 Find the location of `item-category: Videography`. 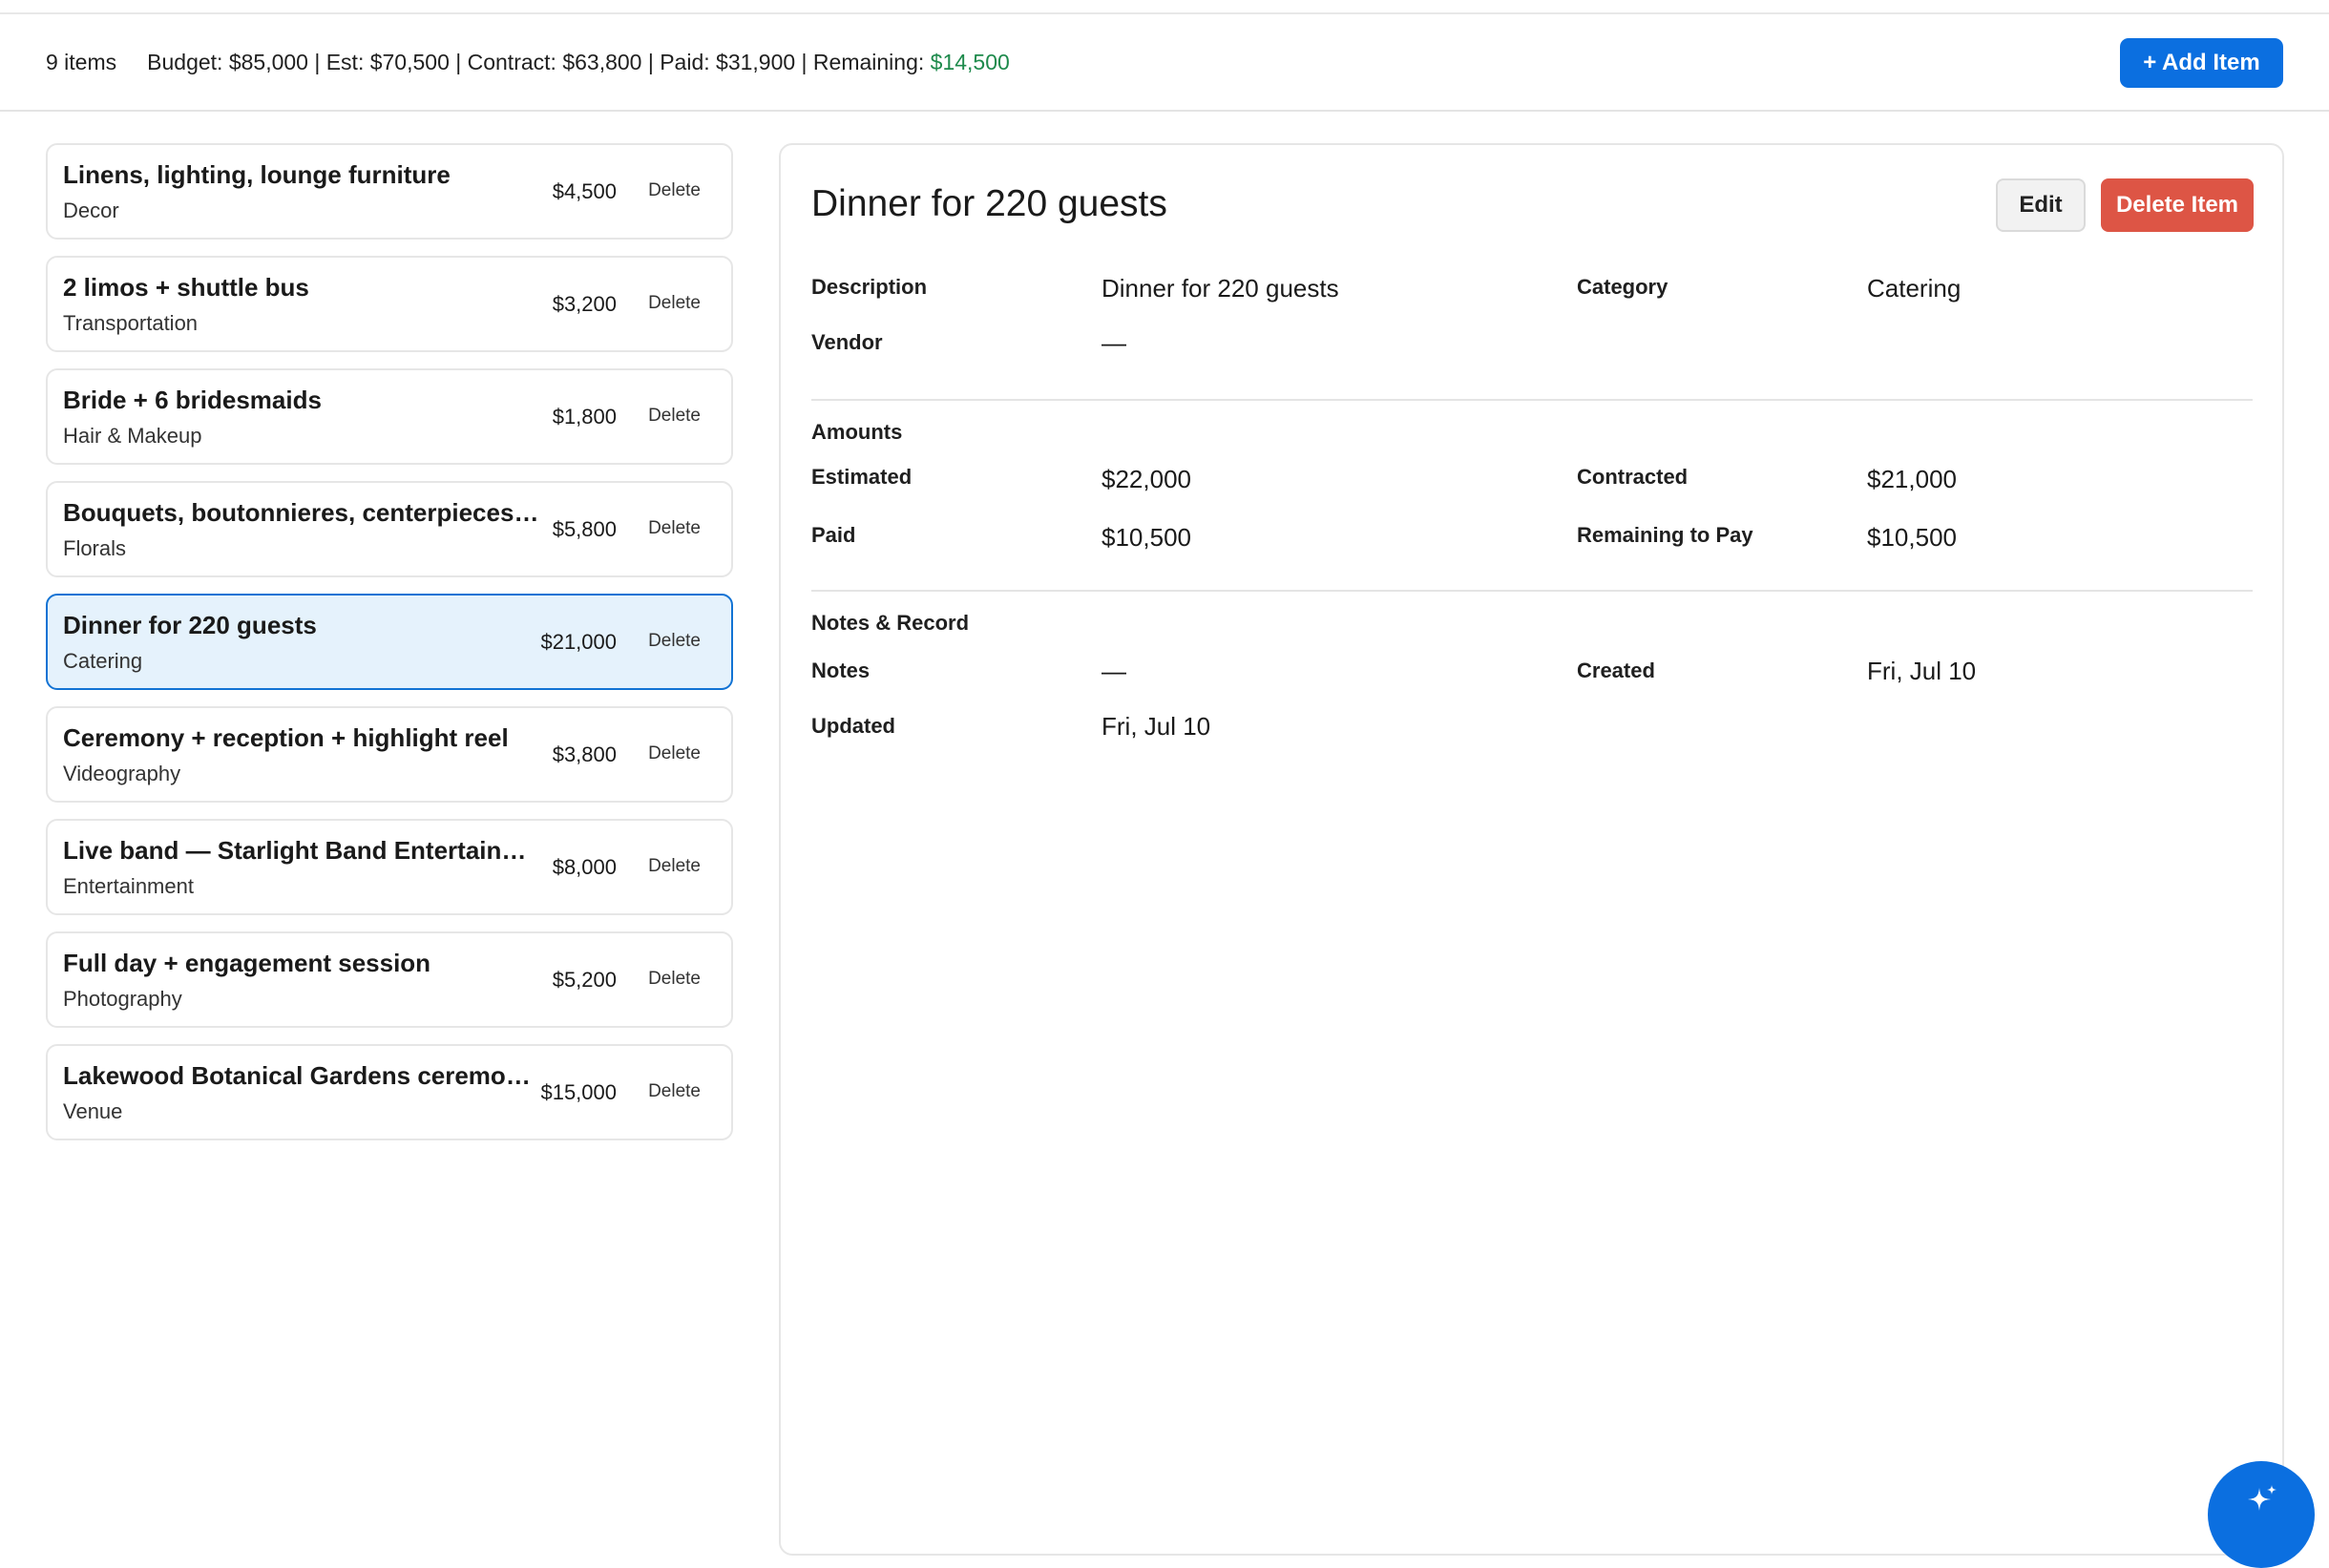

item-category: Videography is located at coordinates (122, 774).